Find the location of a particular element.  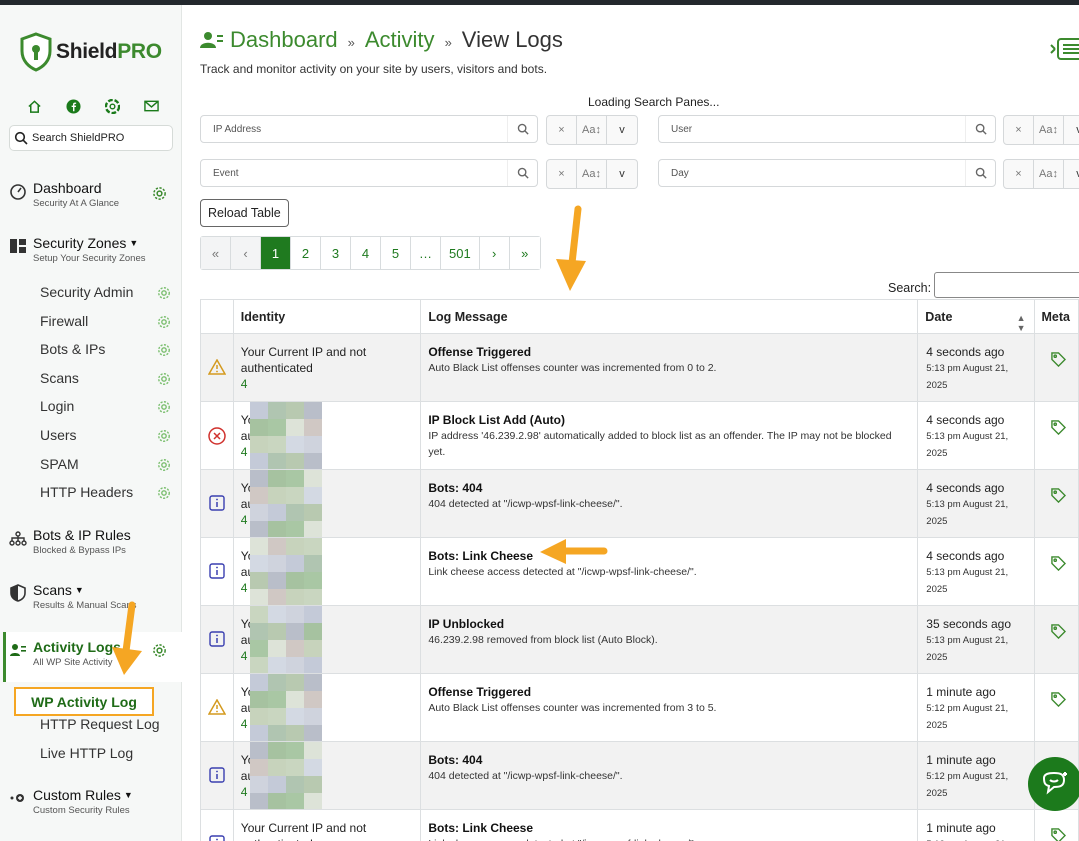

subnav-bots-ips: Bots & IPs is located at coordinates (72, 349).